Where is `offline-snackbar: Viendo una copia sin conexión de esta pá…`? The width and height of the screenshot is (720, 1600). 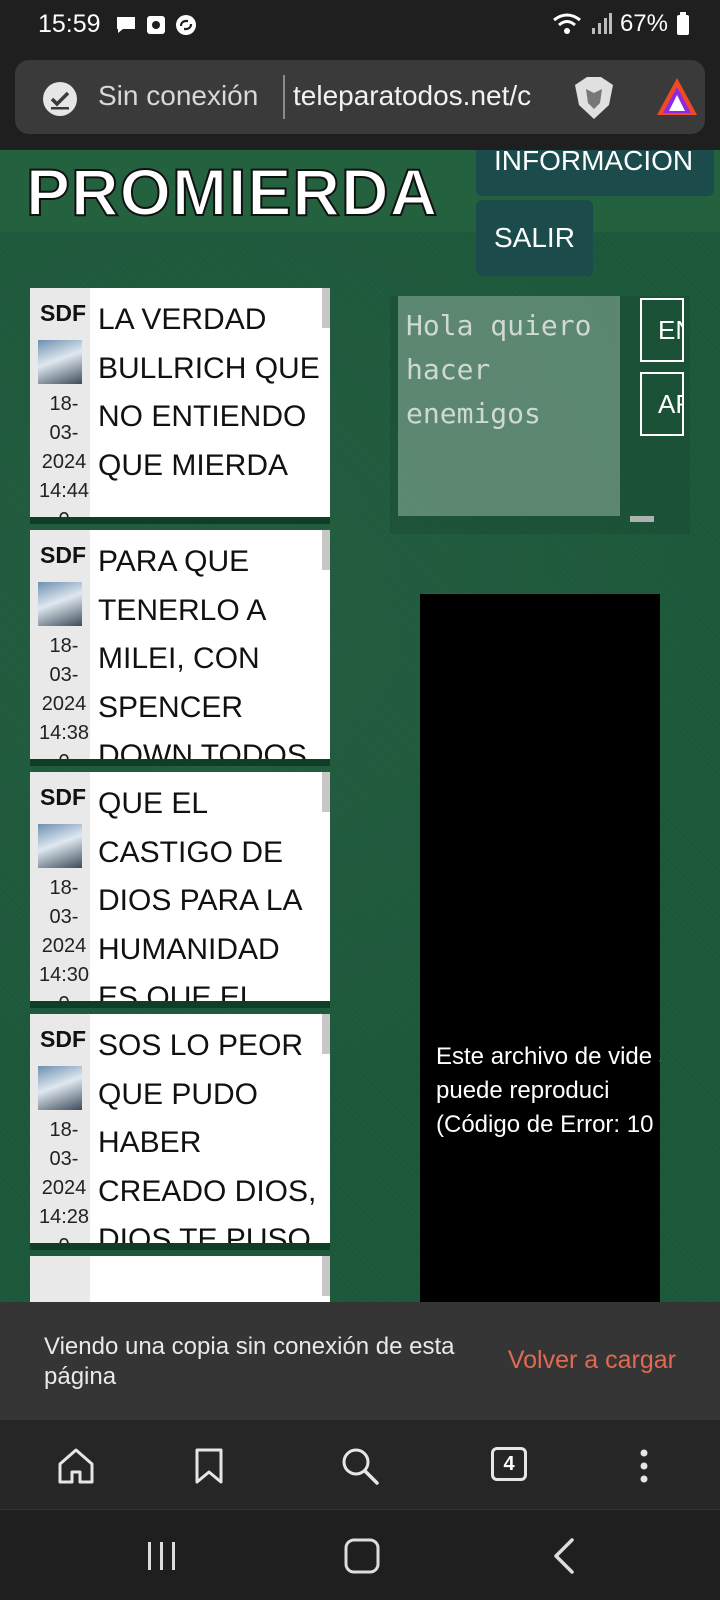 offline-snackbar: Viendo una copia sin conexión de esta pá… is located at coordinates (360, 1361).